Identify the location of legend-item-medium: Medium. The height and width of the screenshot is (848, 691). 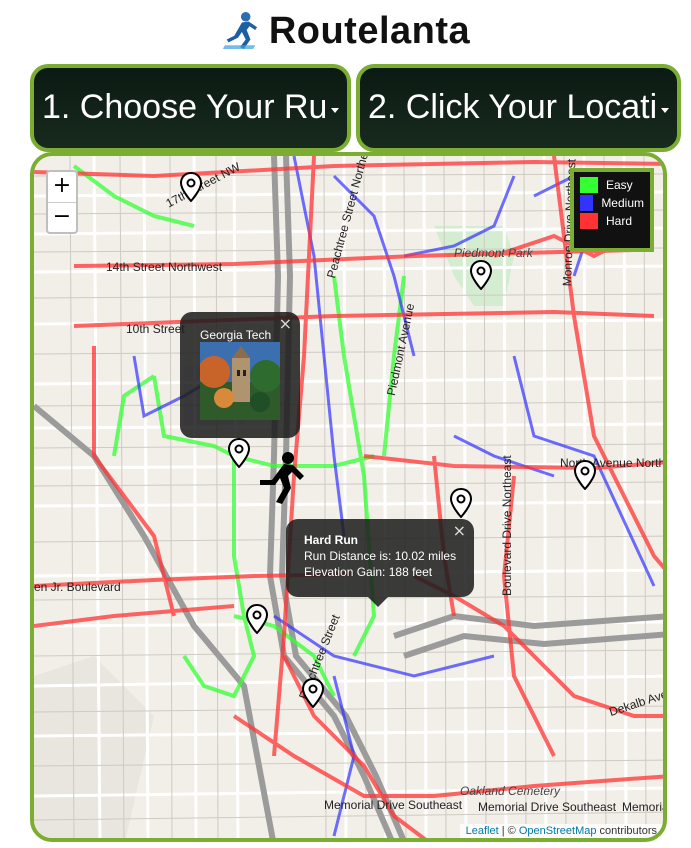
(612, 203).